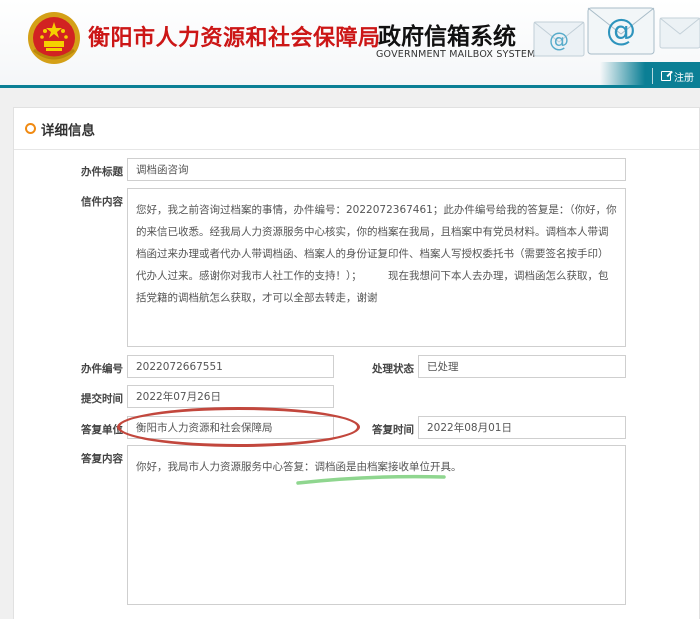  Describe the element at coordinates (30, 128) in the screenshot. I see `circle-bullet-icon` at that location.